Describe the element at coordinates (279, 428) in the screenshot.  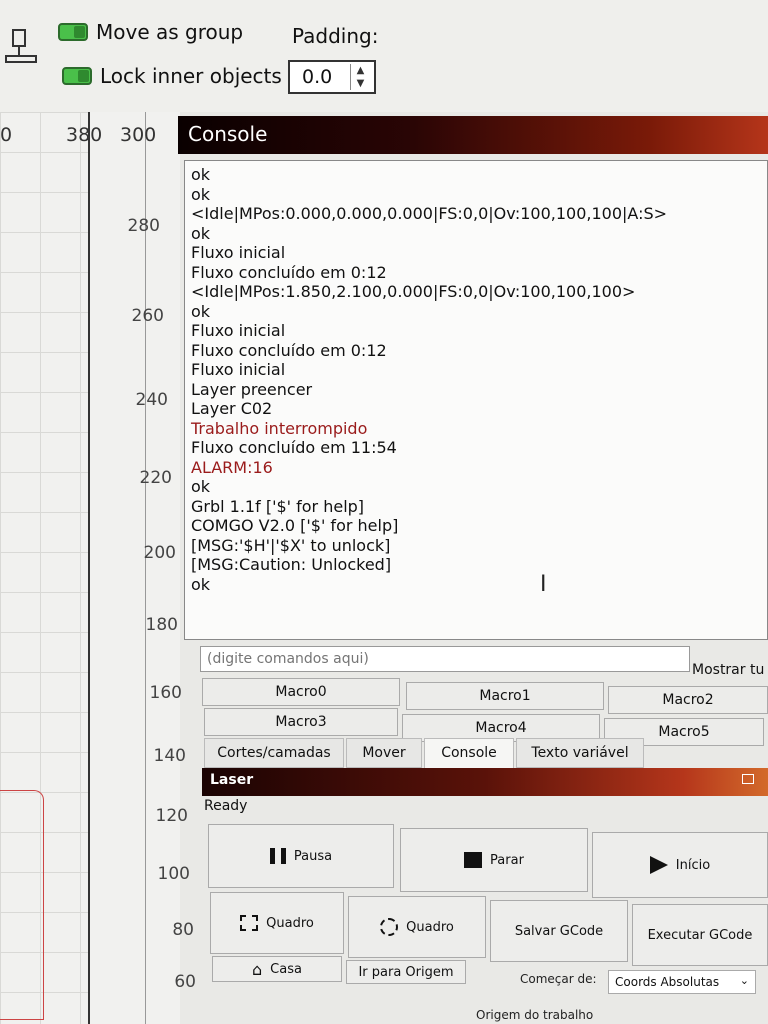
I see `log-line-error: Trabalho interrompido` at that location.